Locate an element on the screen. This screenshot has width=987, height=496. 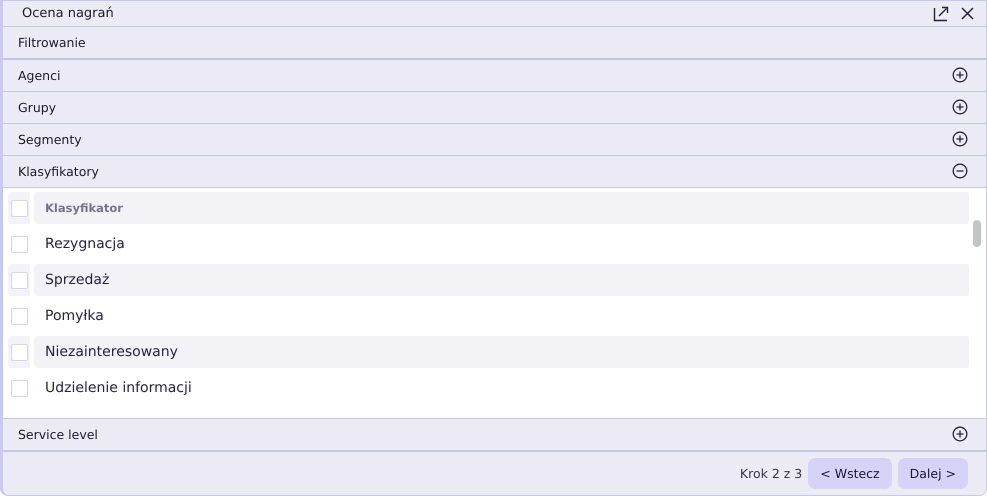
table-cell-text: Pomyłka is located at coordinates (74, 316).